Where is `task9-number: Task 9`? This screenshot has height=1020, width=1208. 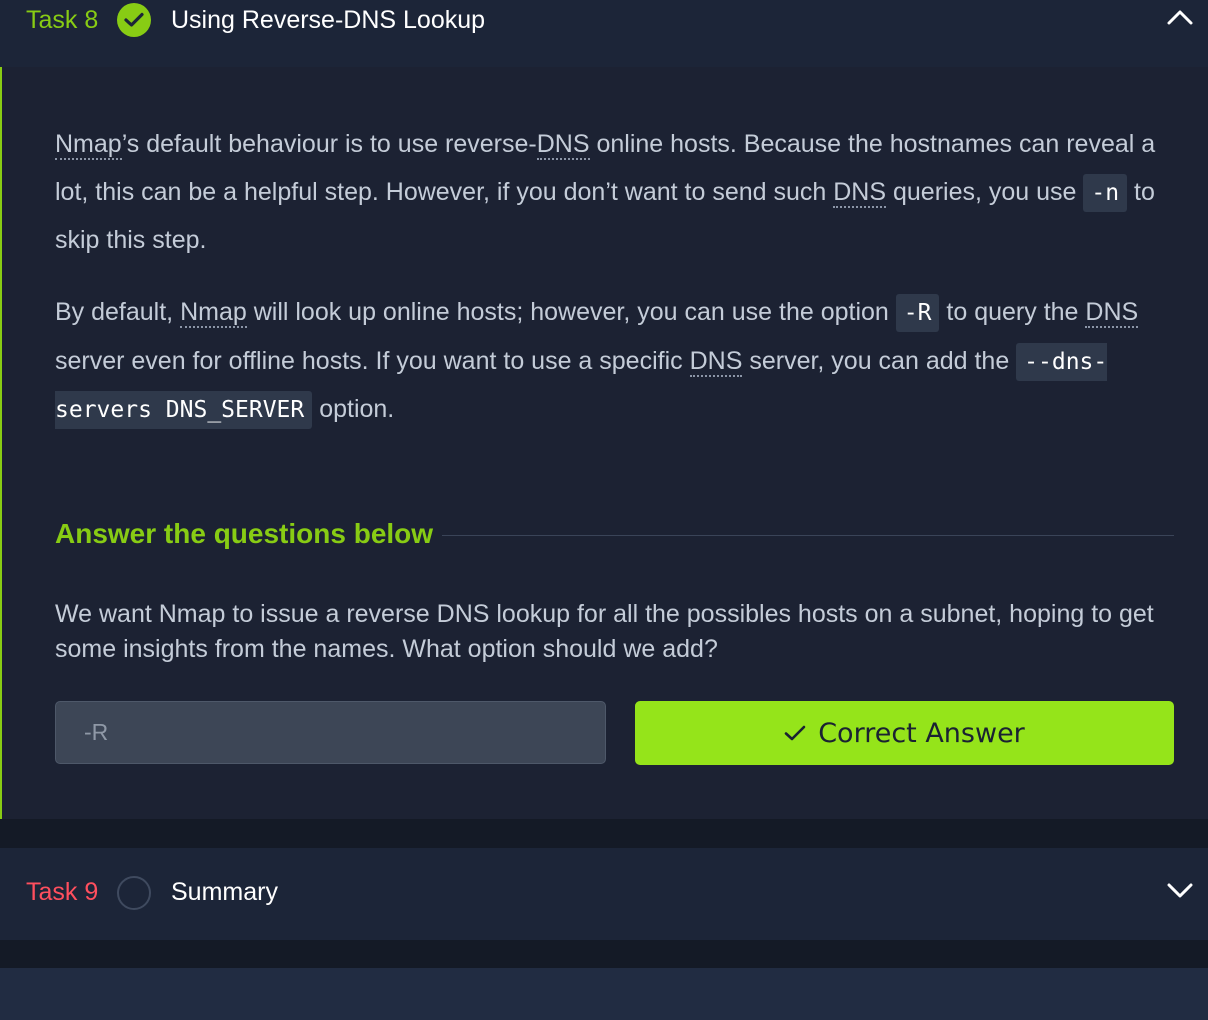 task9-number: Task 9 is located at coordinates (62, 892).